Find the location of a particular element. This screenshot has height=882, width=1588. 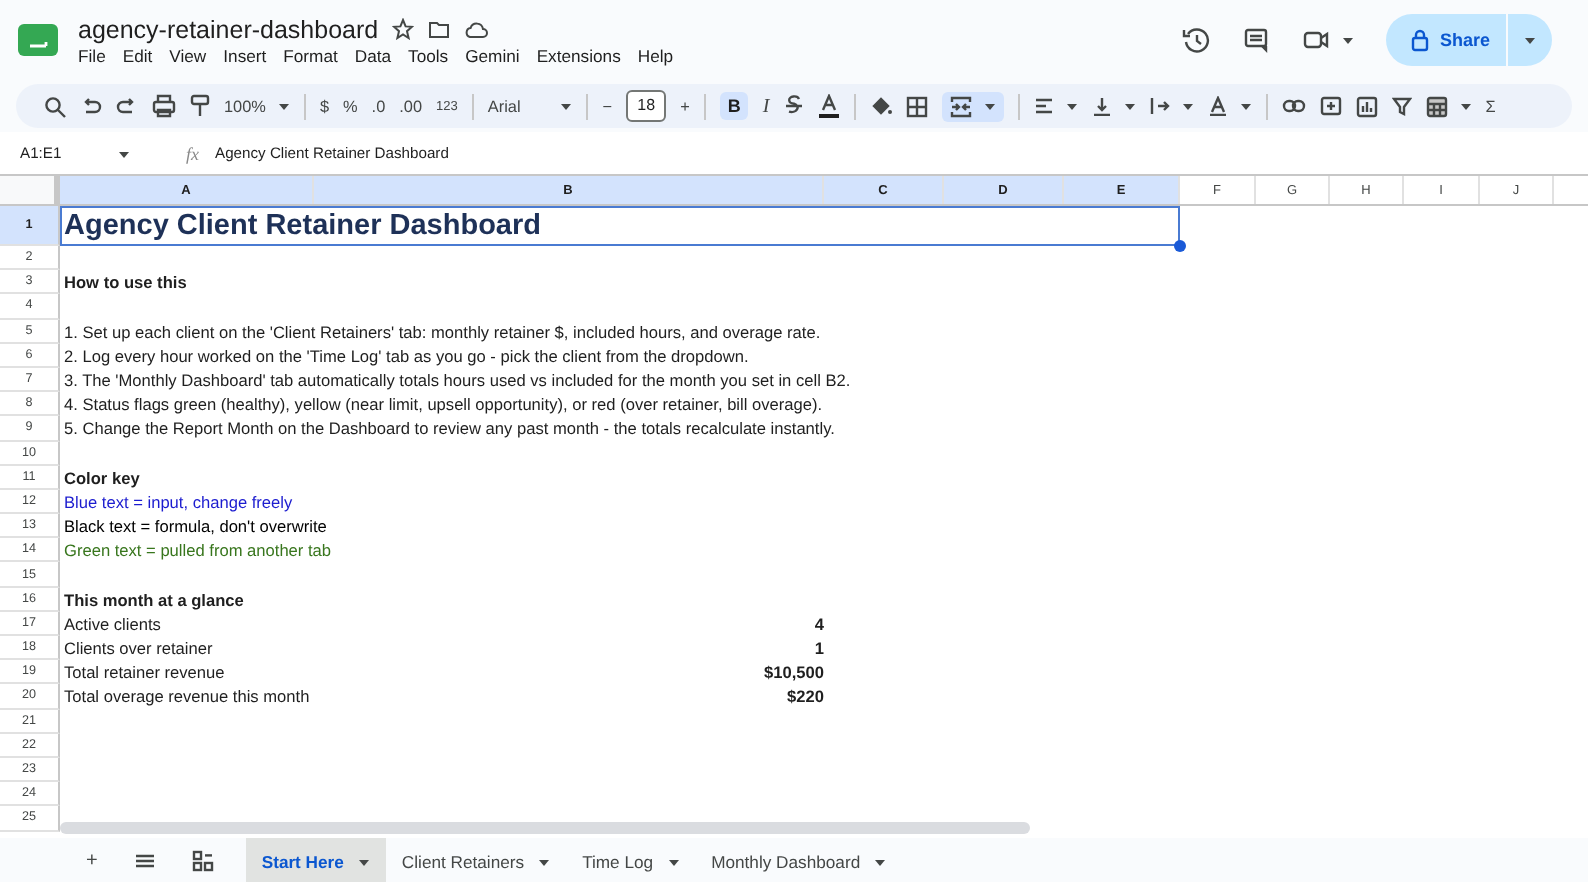

stat-value: 4 is located at coordinates (819, 623).